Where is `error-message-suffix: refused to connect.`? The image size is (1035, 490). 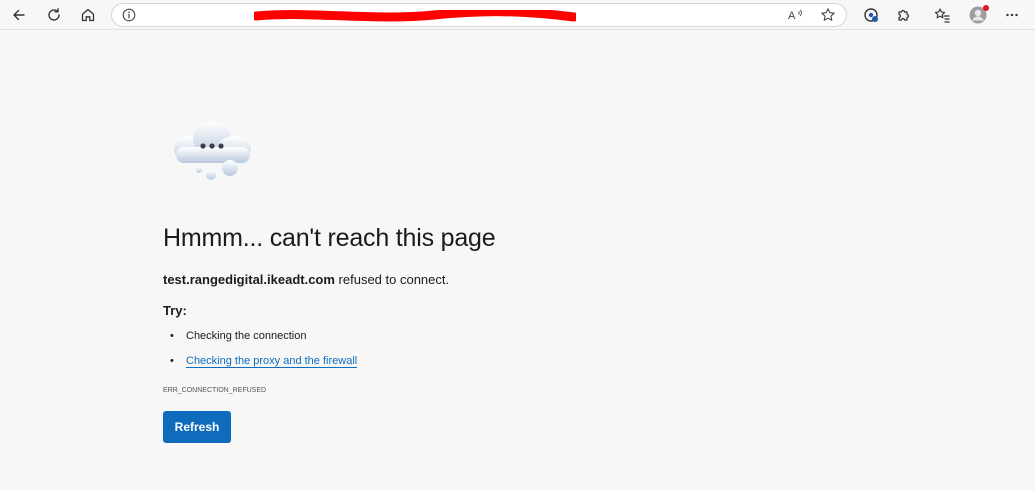
error-message-suffix: refused to connect. is located at coordinates (392, 279).